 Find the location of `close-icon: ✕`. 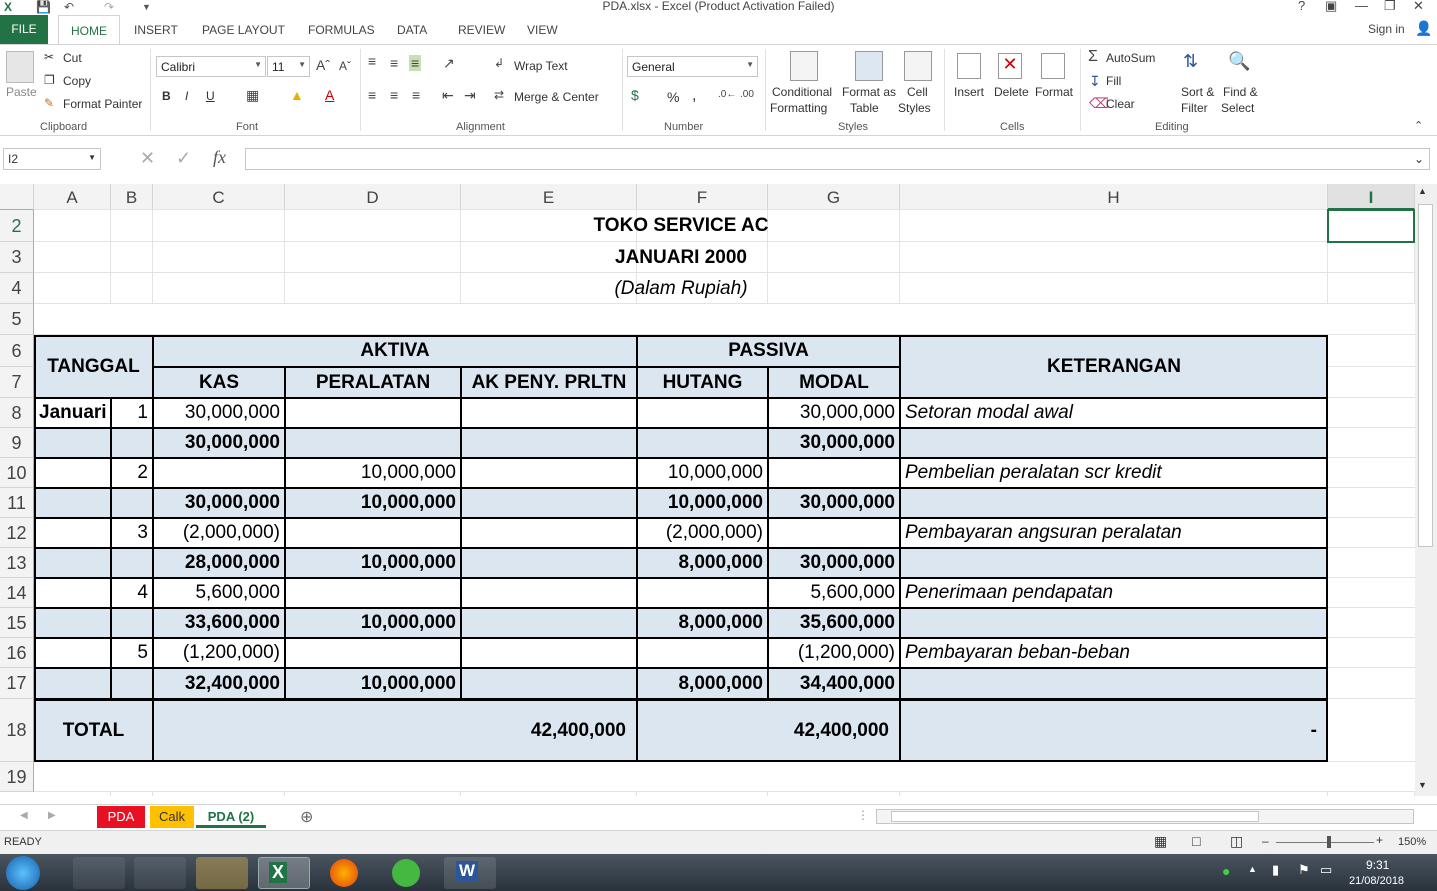

close-icon: ✕ is located at coordinates (1418, 7).